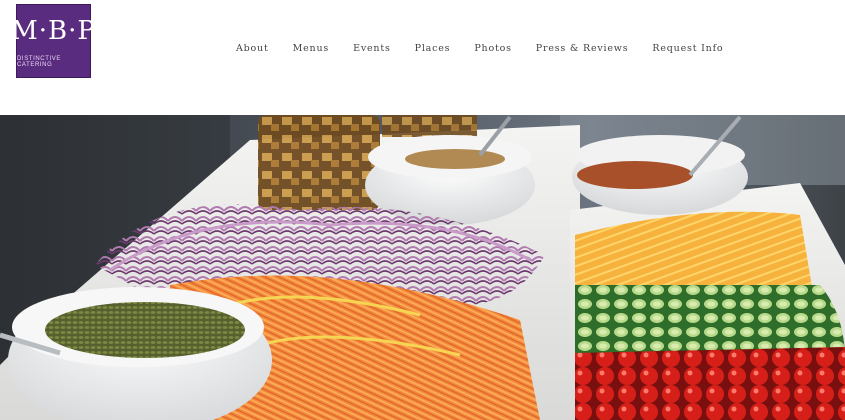 The width and height of the screenshot is (845, 420). What do you see at coordinates (582, 49) in the screenshot?
I see `nav-press-reviews: Press & Reviews` at bounding box center [582, 49].